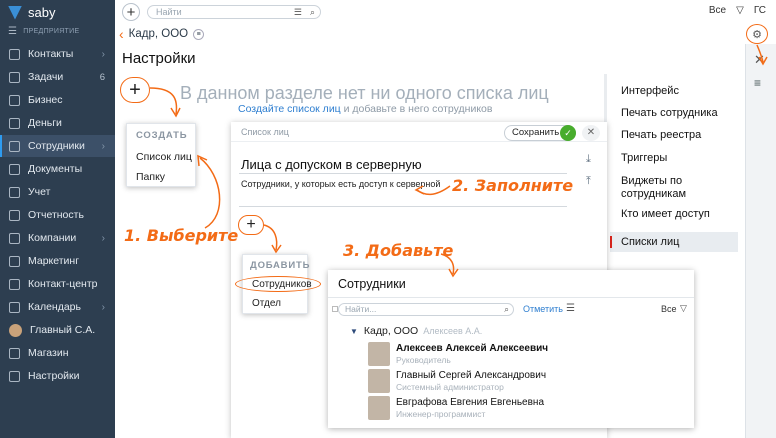 Image resolution: width=776 pixels, height=438 pixels. What do you see at coordinates (46, 77) in the screenshot?
I see `sidebar-item-label: Задачи` at bounding box center [46, 77].